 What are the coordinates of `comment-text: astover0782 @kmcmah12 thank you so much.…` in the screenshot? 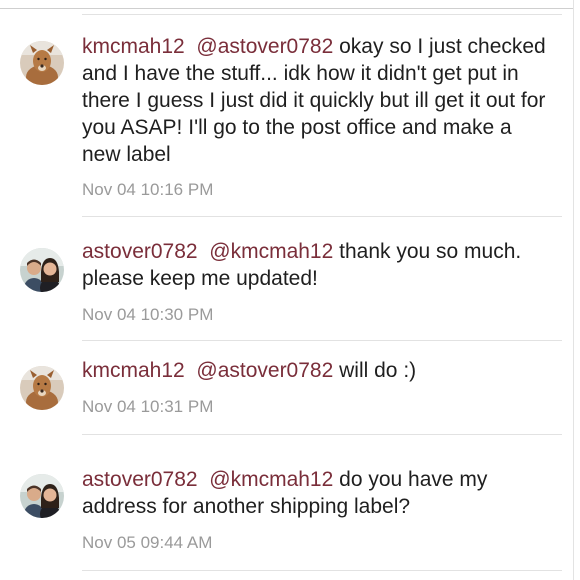 It's located at (317, 265).